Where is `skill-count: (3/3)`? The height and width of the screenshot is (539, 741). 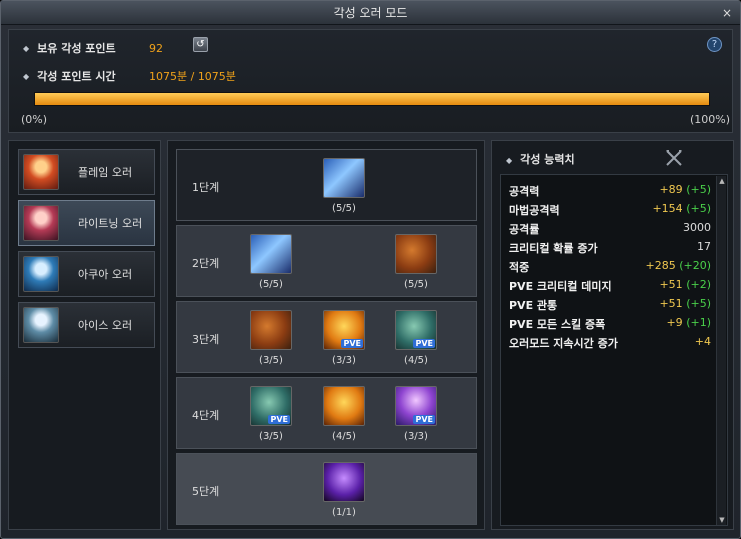
skill-count: (3/3) is located at coordinates (344, 360).